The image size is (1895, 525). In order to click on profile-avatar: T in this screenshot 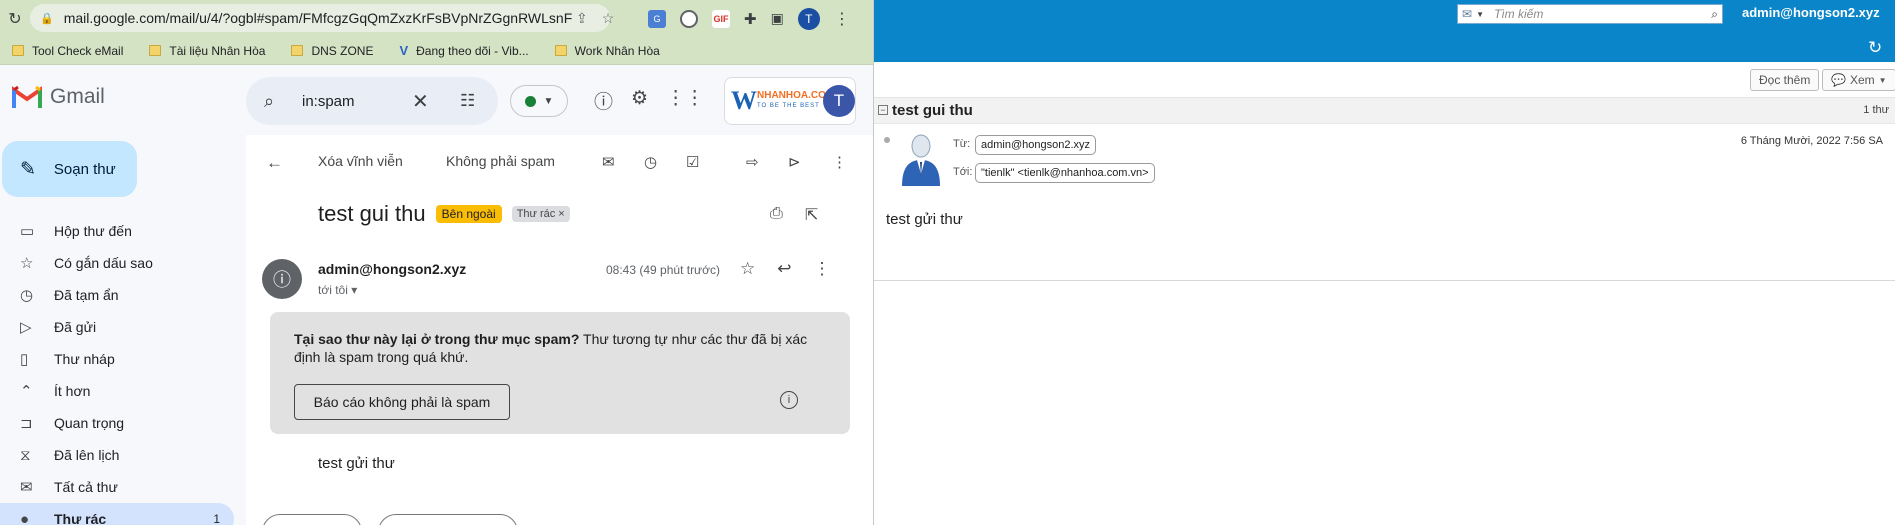, I will do `click(808, 18)`.